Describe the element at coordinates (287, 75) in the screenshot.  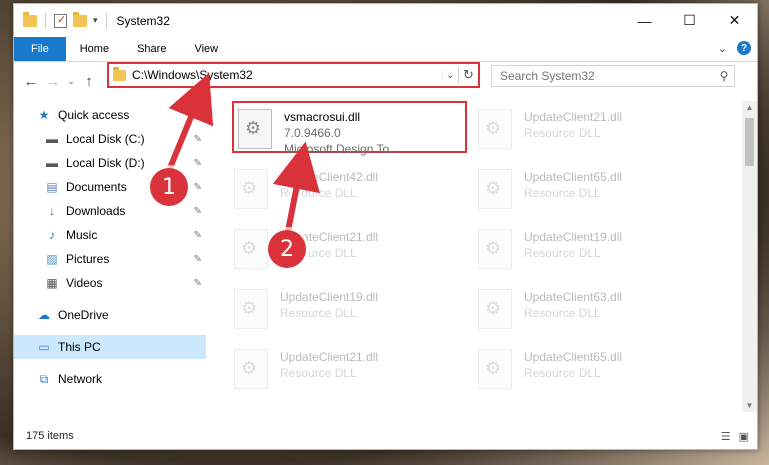
I see `address-path: C:\Windows\System32` at that location.